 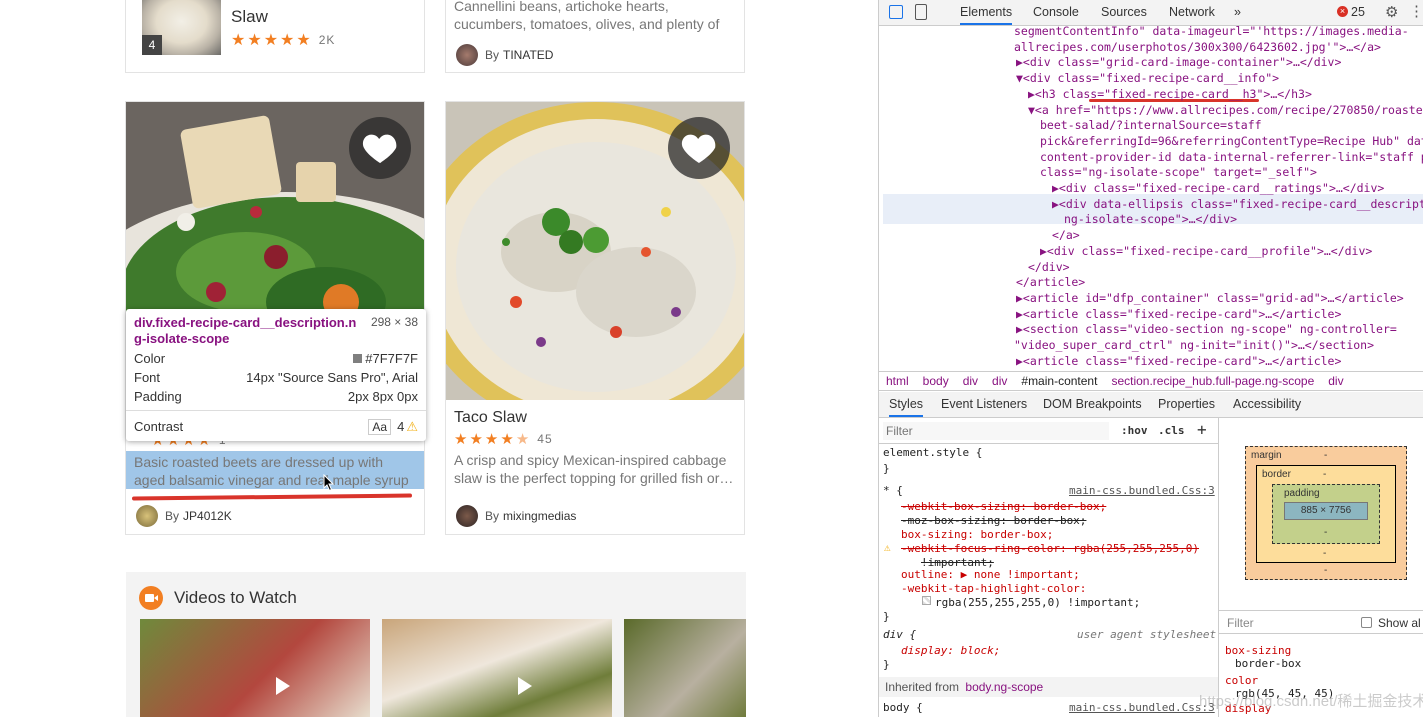 I want to click on color-swatch, so click(x=926, y=600).